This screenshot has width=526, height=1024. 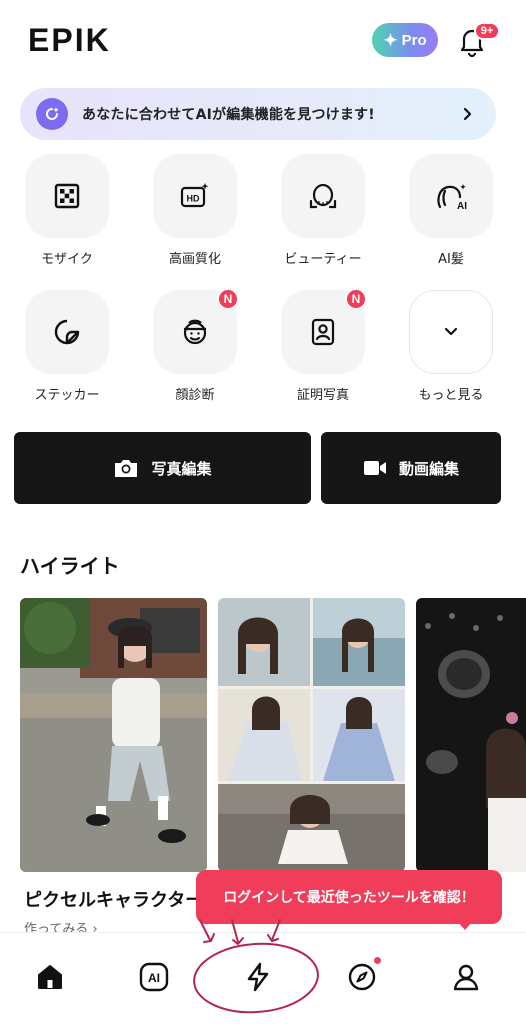 I want to click on annotation-overlay, so click(x=256, y=966).